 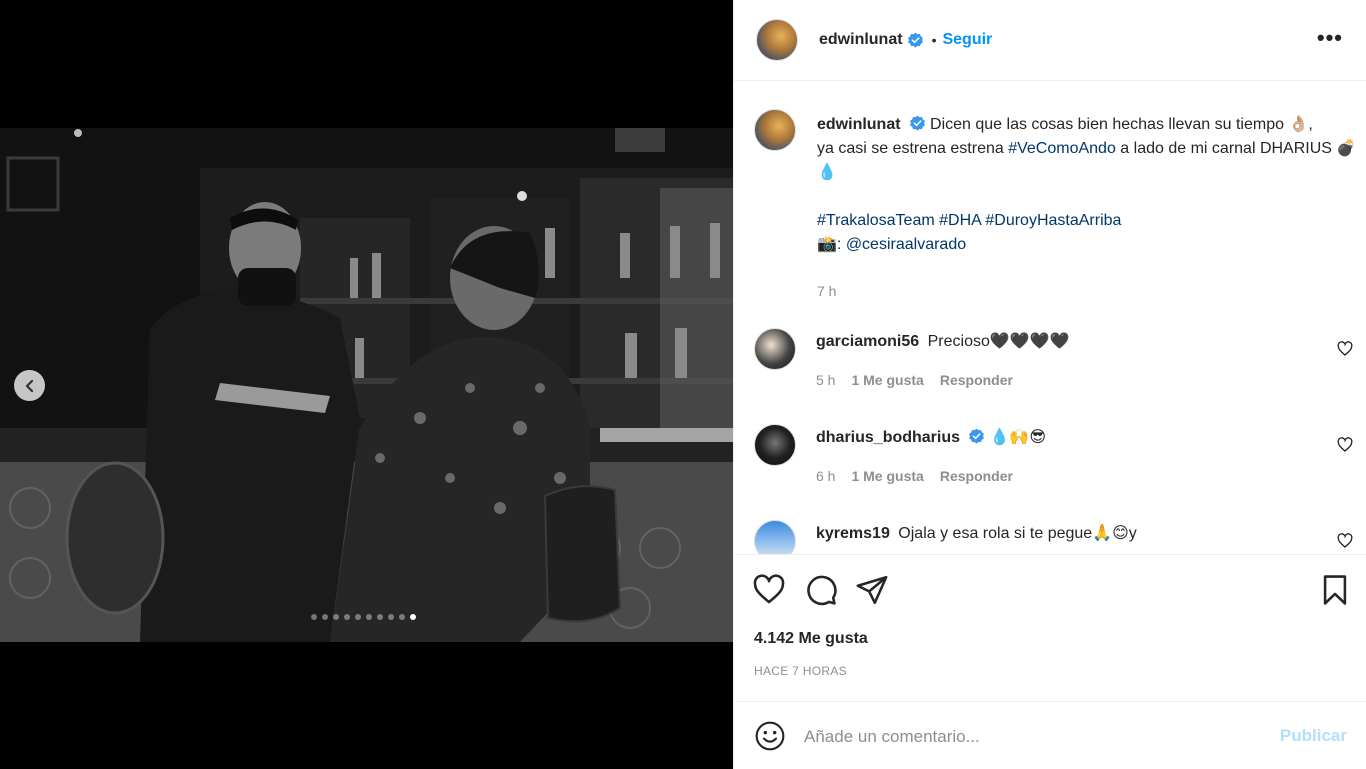 I want to click on caption-hashtags: #TrakalosaTeam #DHA #DuroyHastaArriba, so click(x=1087, y=221).